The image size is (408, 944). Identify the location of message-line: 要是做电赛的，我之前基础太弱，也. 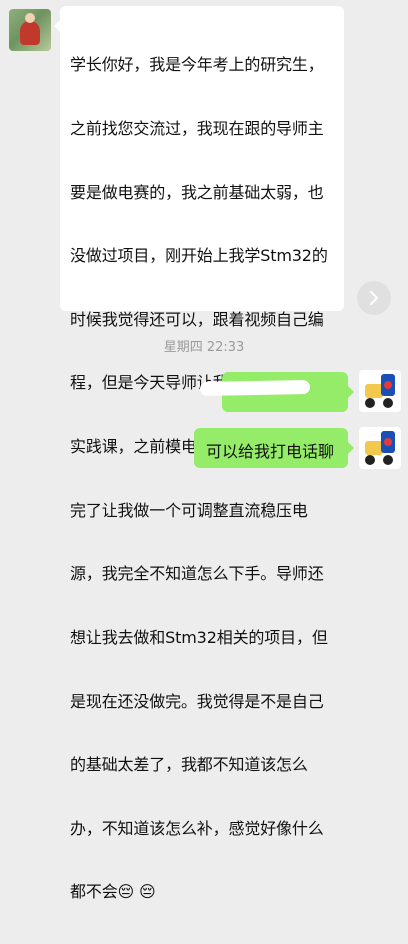
(197, 192).